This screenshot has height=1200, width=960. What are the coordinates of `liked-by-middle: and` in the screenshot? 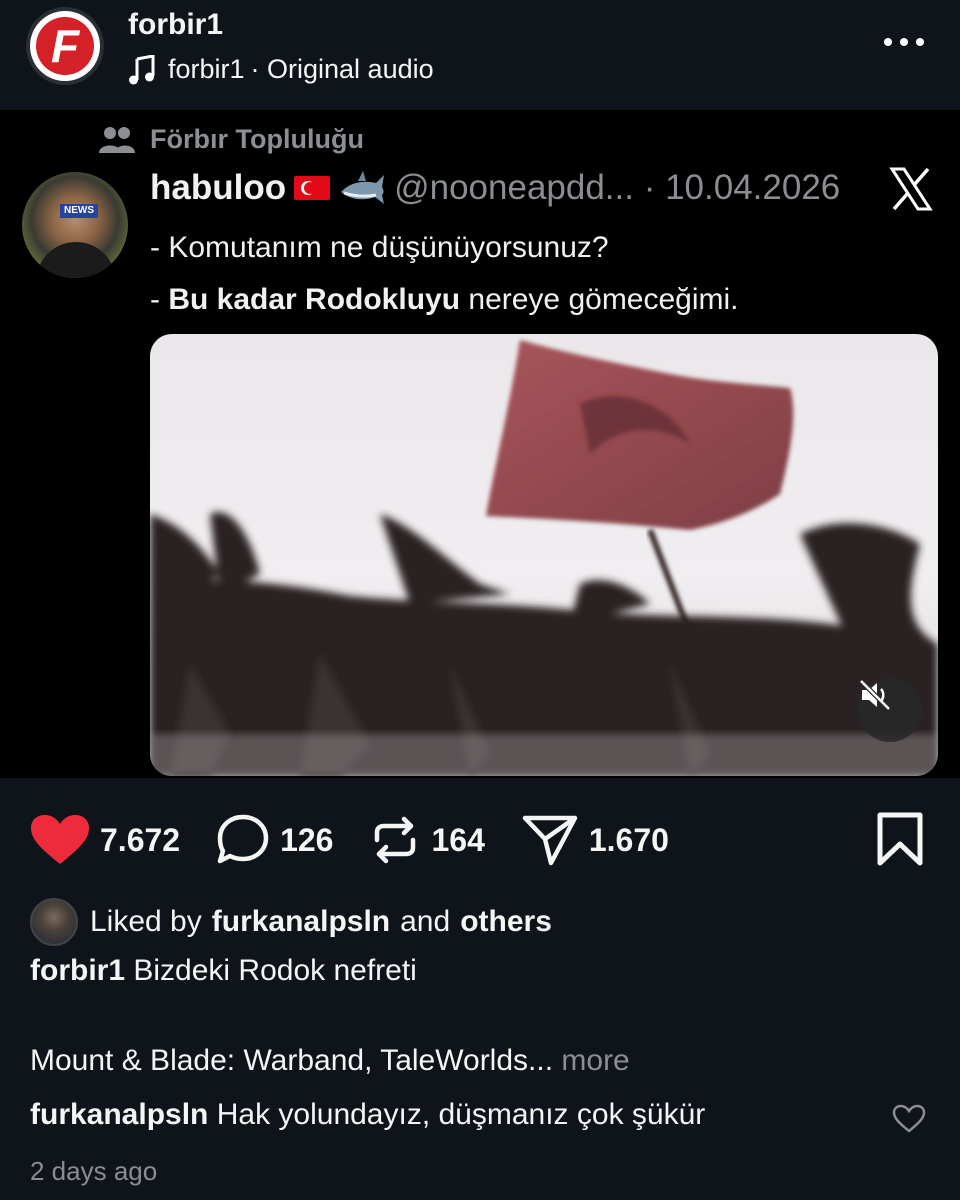 It's located at (425, 921).